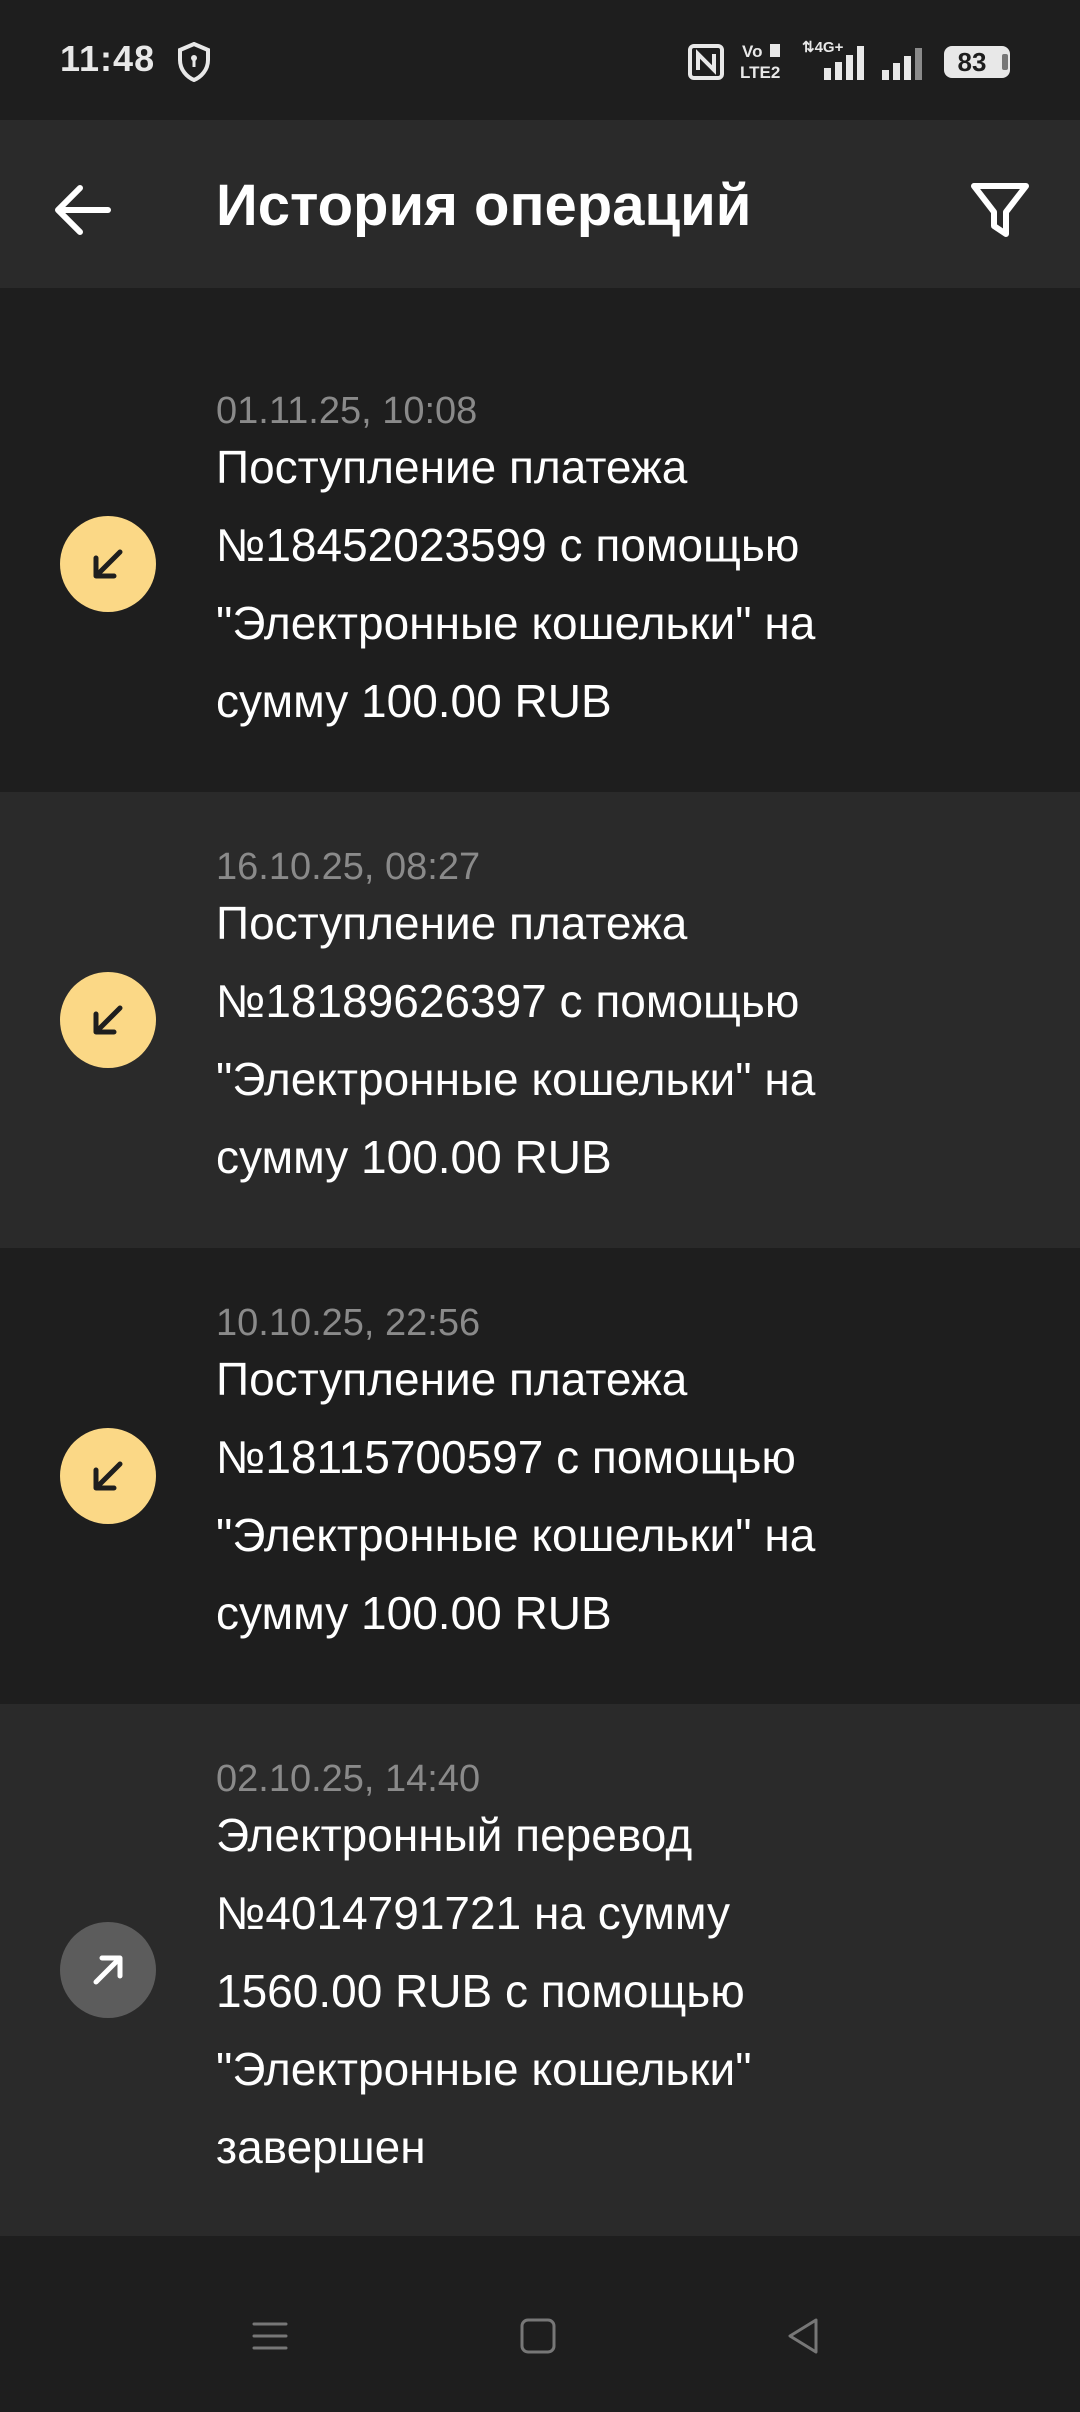 This screenshot has width=1080, height=2412. I want to click on app-header: История операций, so click(540, 204).